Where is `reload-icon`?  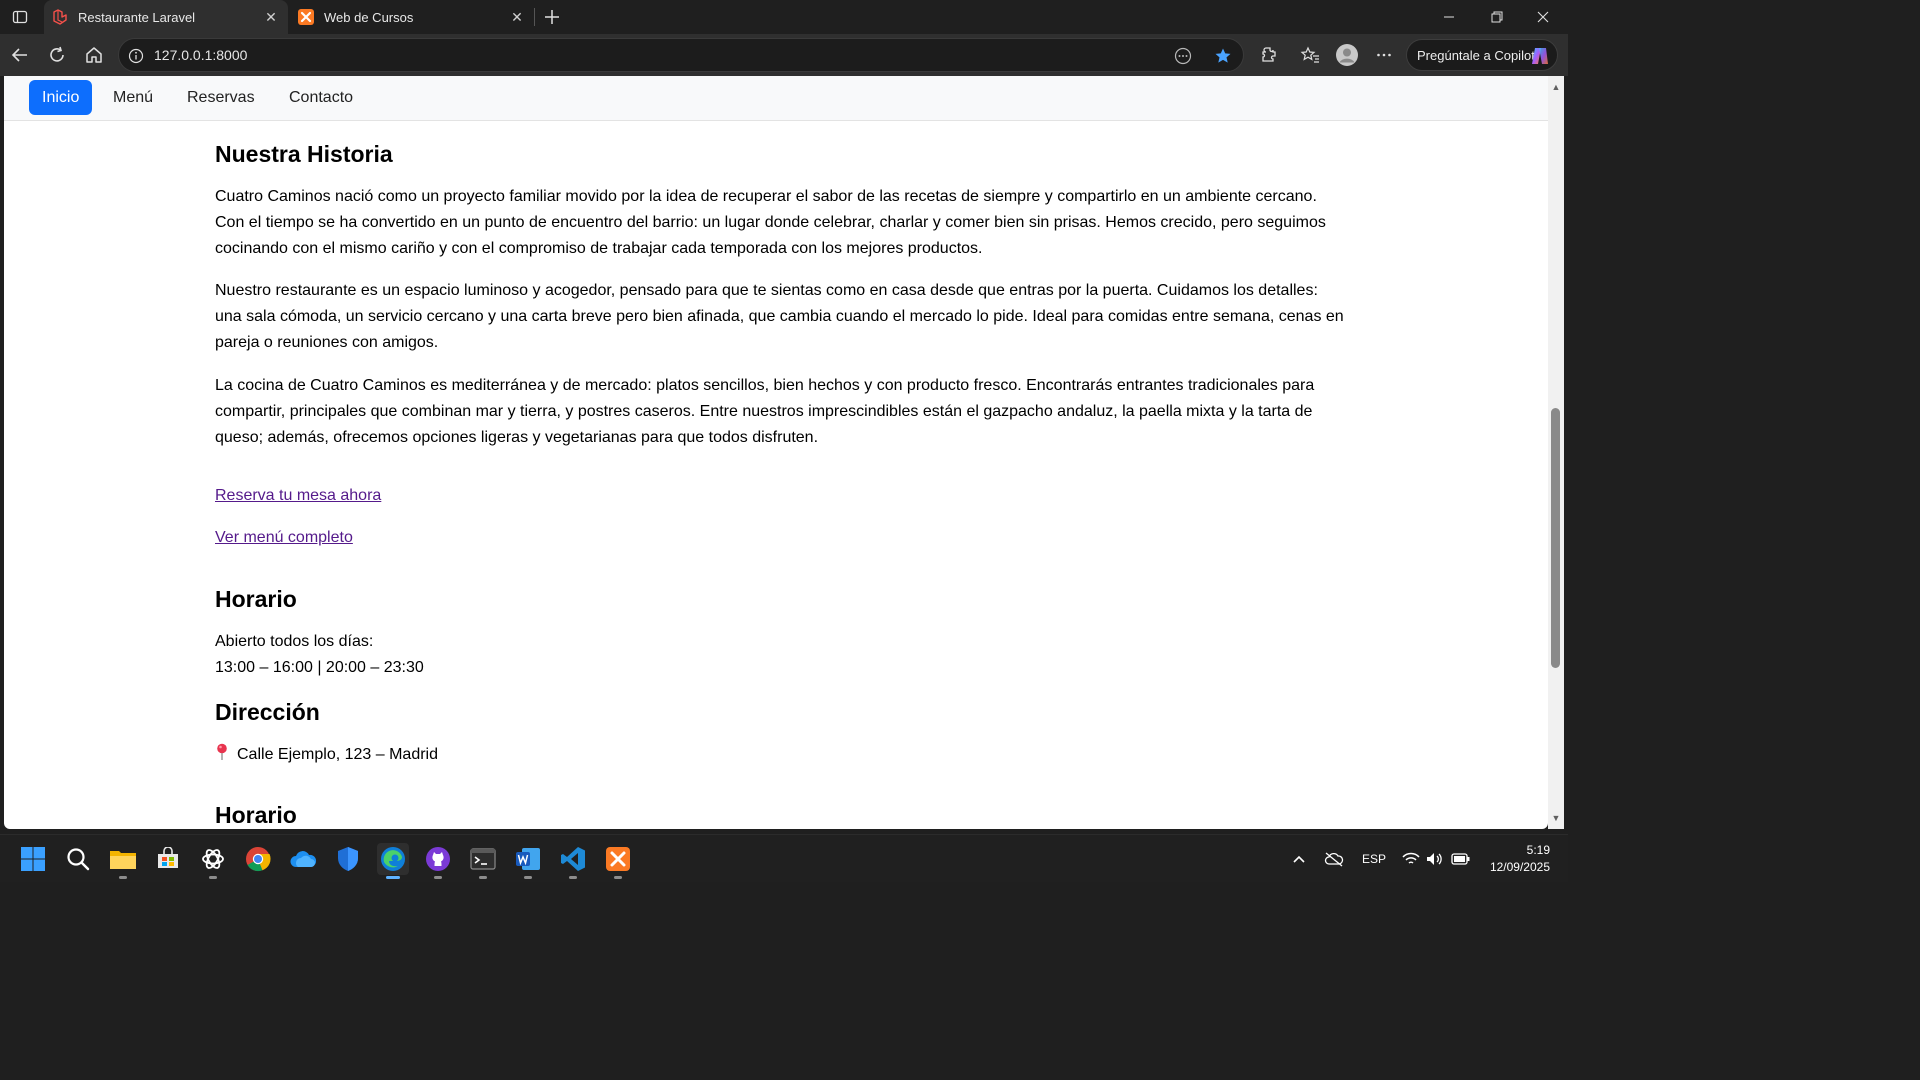
reload-icon is located at coordinates (57, 55).